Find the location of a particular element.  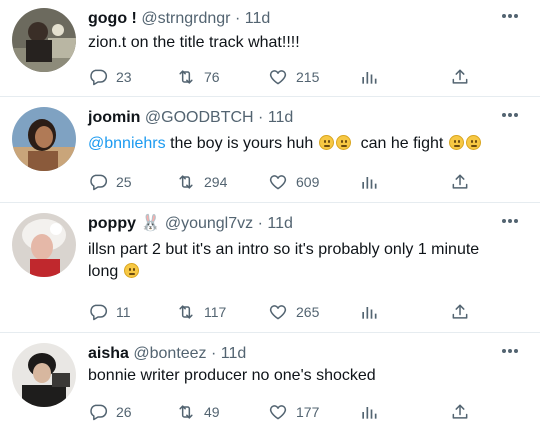

retweet-button: 76 is located at coordinates (198, 77).